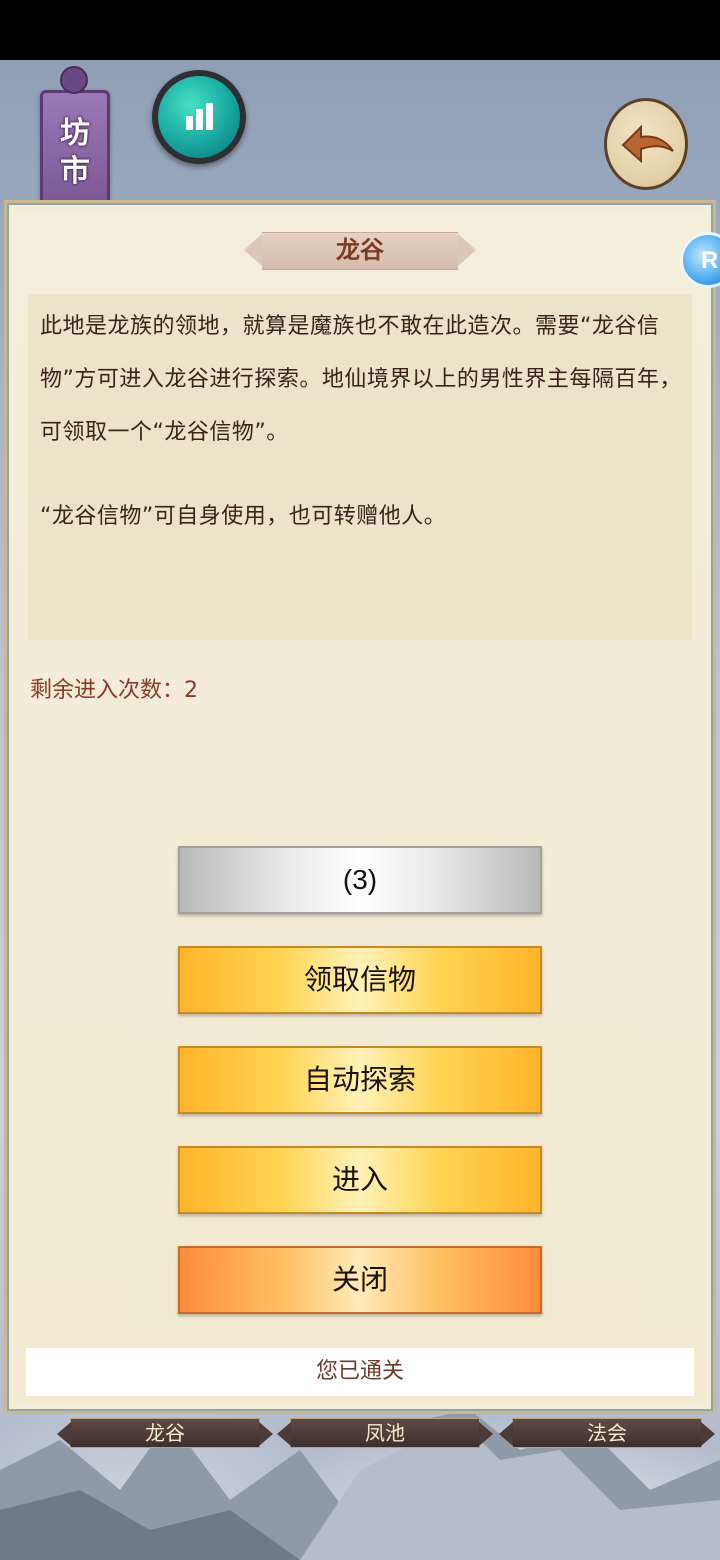 The image size is (720, 1560). I want to click on countdown-button: (3), so click(360, 880).